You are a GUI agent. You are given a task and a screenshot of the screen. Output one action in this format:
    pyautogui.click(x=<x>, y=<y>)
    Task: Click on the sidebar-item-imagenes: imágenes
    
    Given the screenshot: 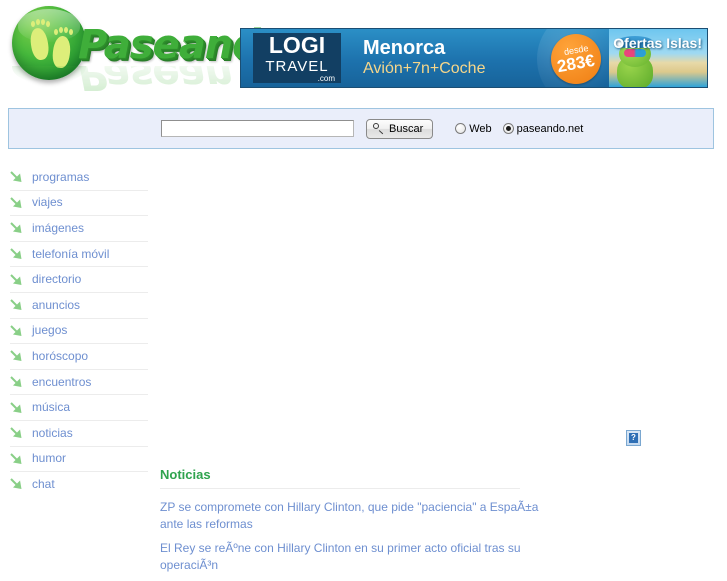 What is the action you would take?
    pyautogui.click(x=75, y=228)
    